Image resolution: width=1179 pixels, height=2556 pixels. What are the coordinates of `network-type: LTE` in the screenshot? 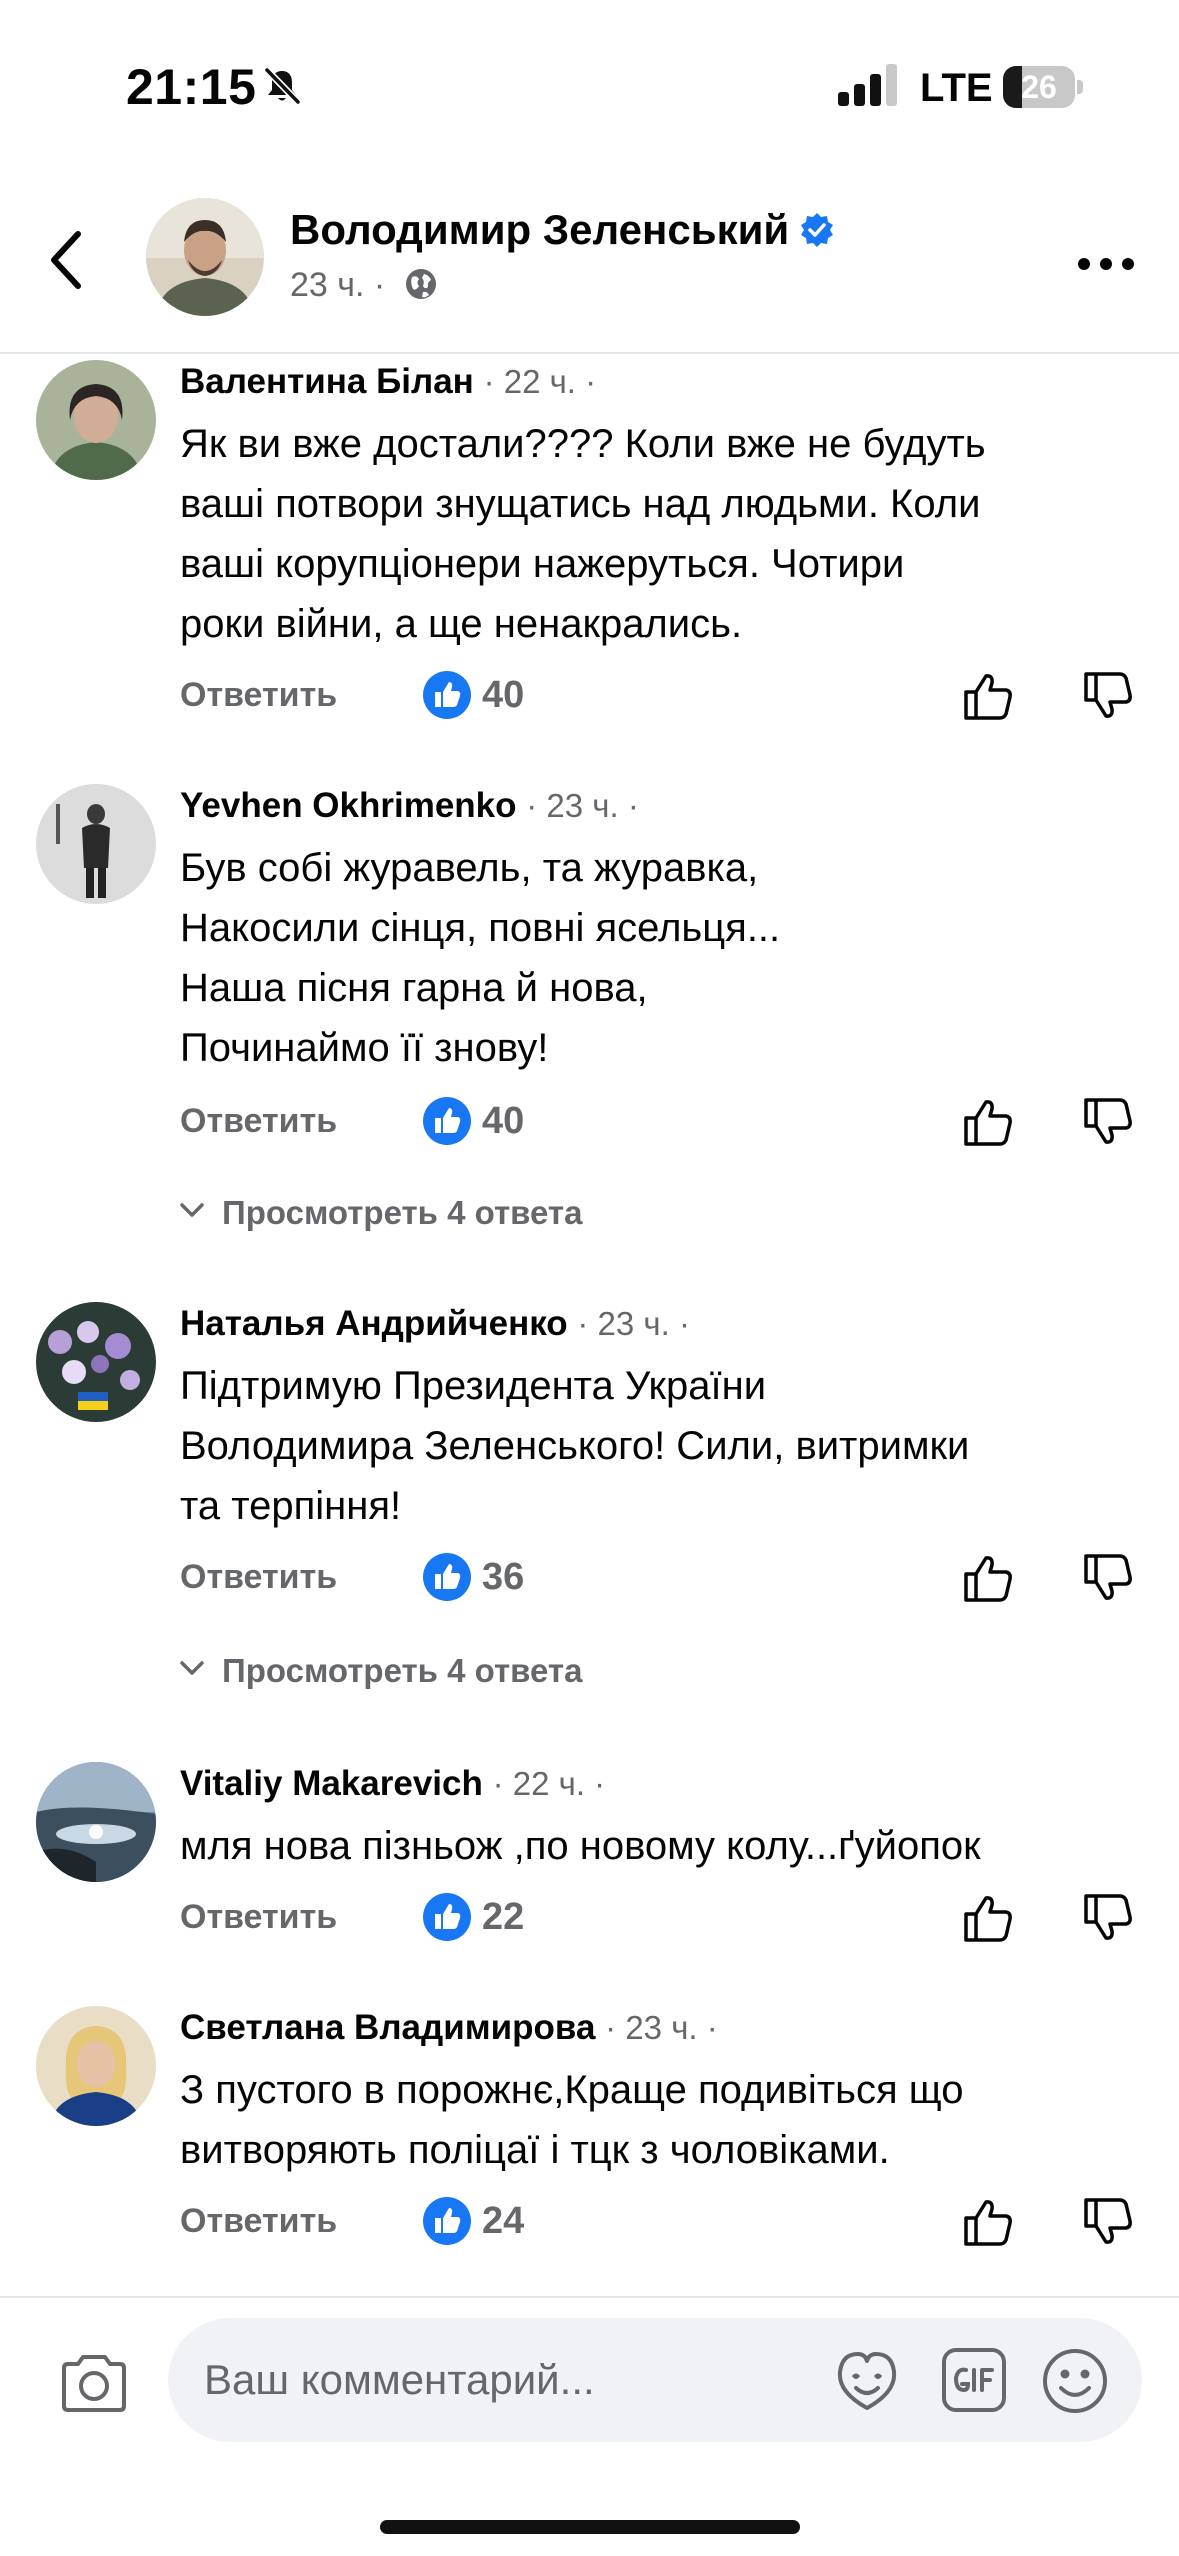 It's located at (956, 88).